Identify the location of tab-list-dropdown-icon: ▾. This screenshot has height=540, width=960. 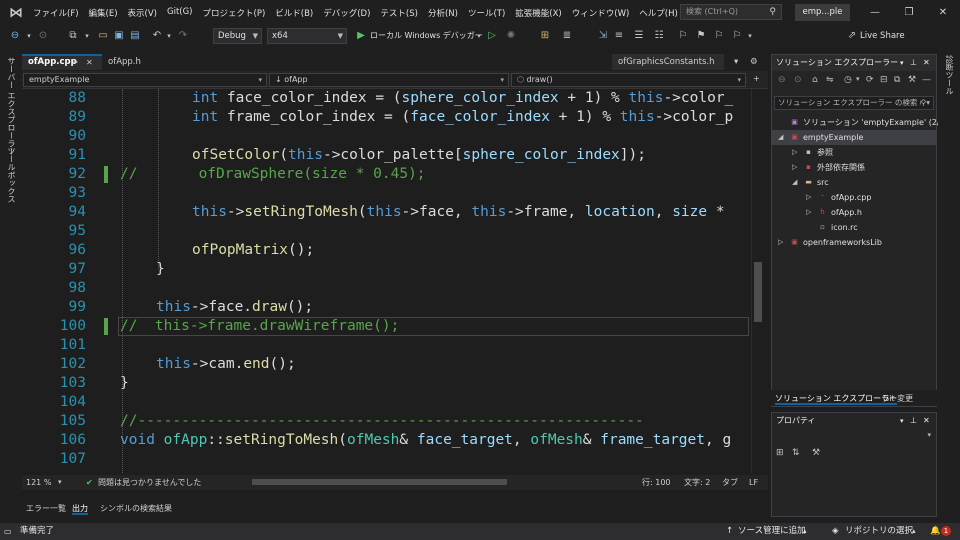
(735, 62).